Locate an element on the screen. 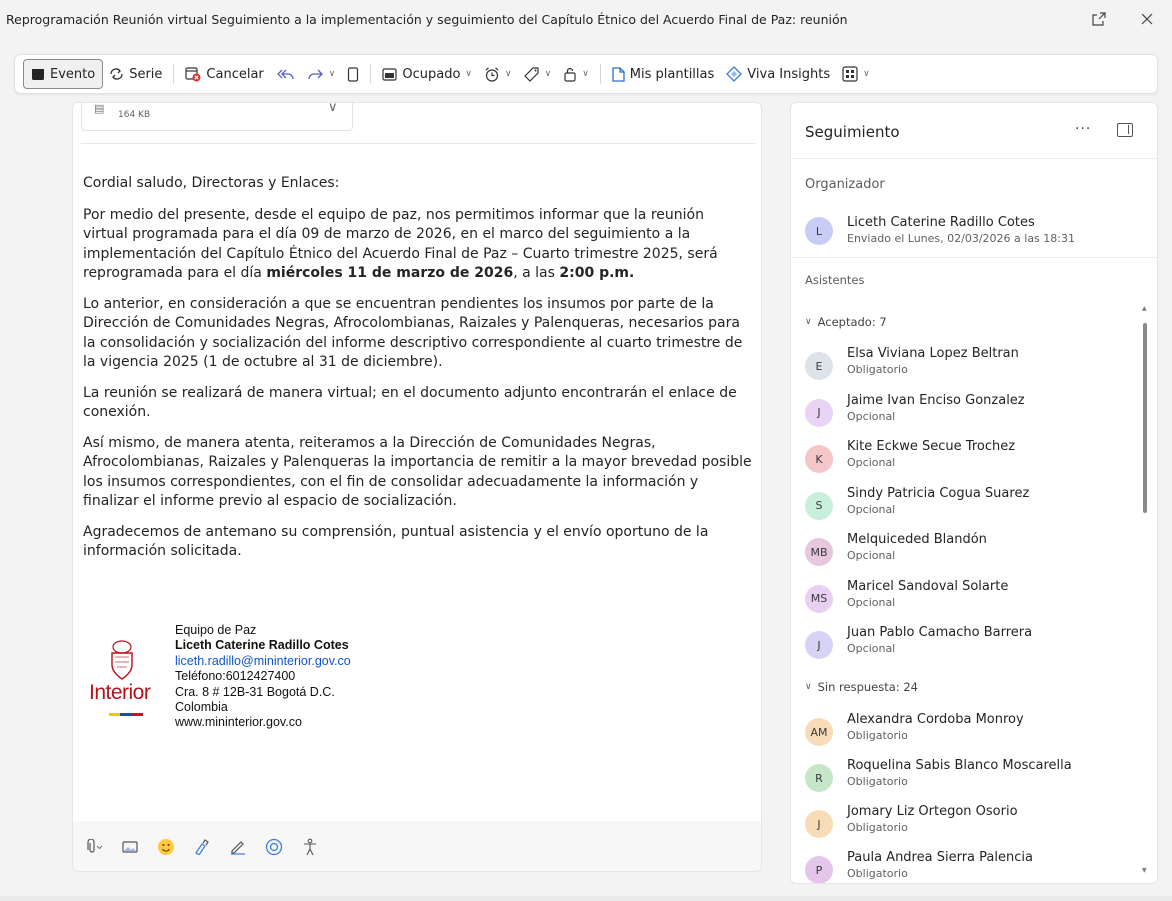  avatar: E is located at coordinates (819, 366).